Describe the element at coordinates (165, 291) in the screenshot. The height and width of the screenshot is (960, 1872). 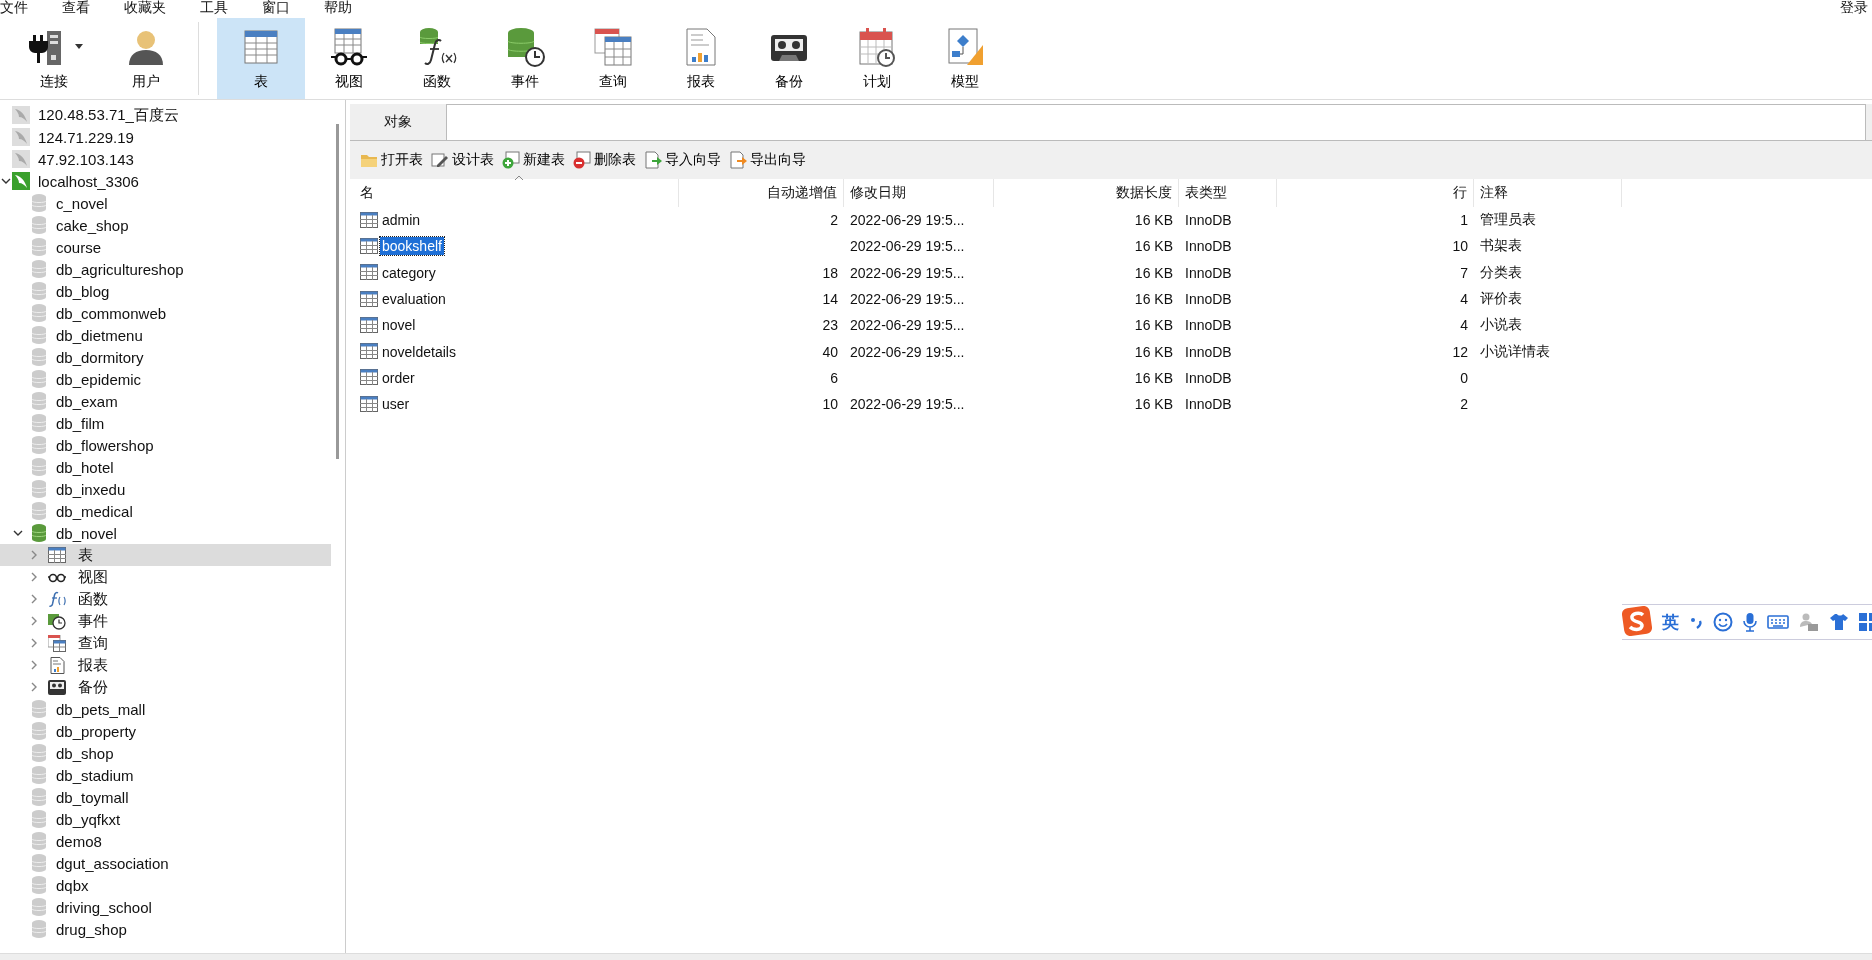
I see `tree-item: db_blog` at that location.